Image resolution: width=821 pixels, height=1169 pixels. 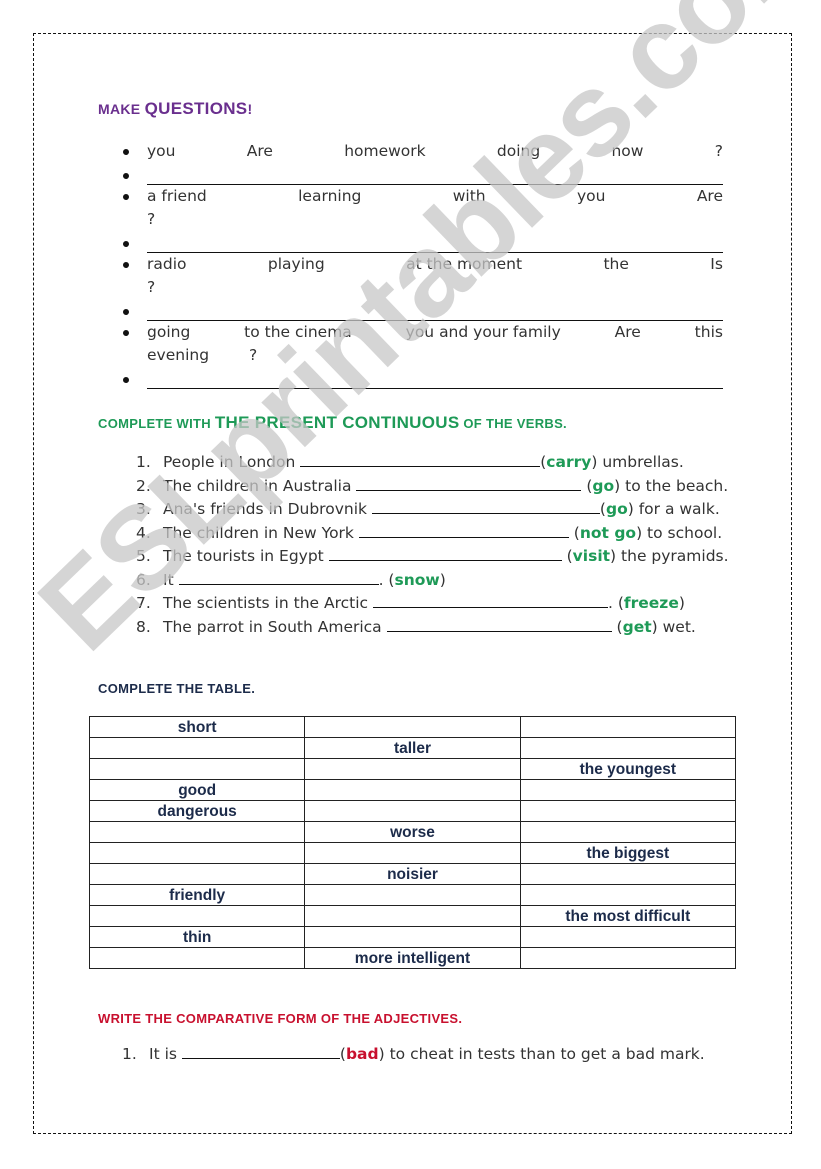 I want to click on word: with, so click(x=469, y=196).